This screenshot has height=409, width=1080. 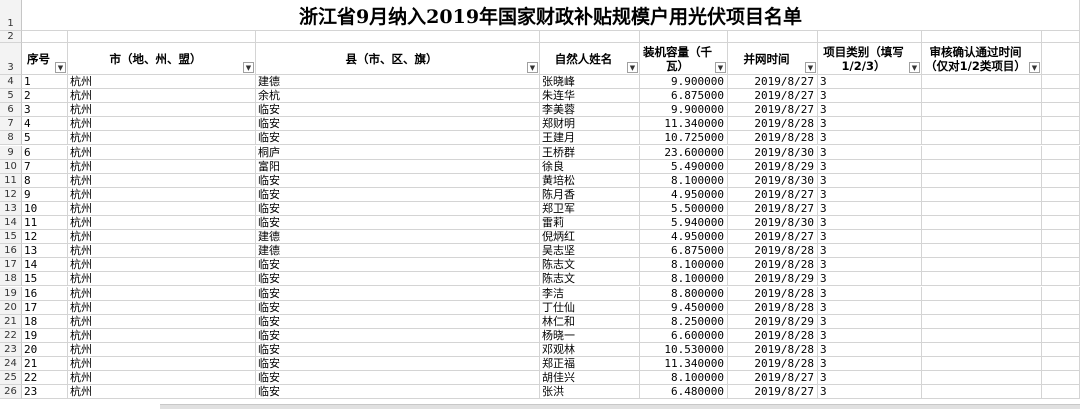 I want to click on cell-index: 15, so click(x=45, y=279).